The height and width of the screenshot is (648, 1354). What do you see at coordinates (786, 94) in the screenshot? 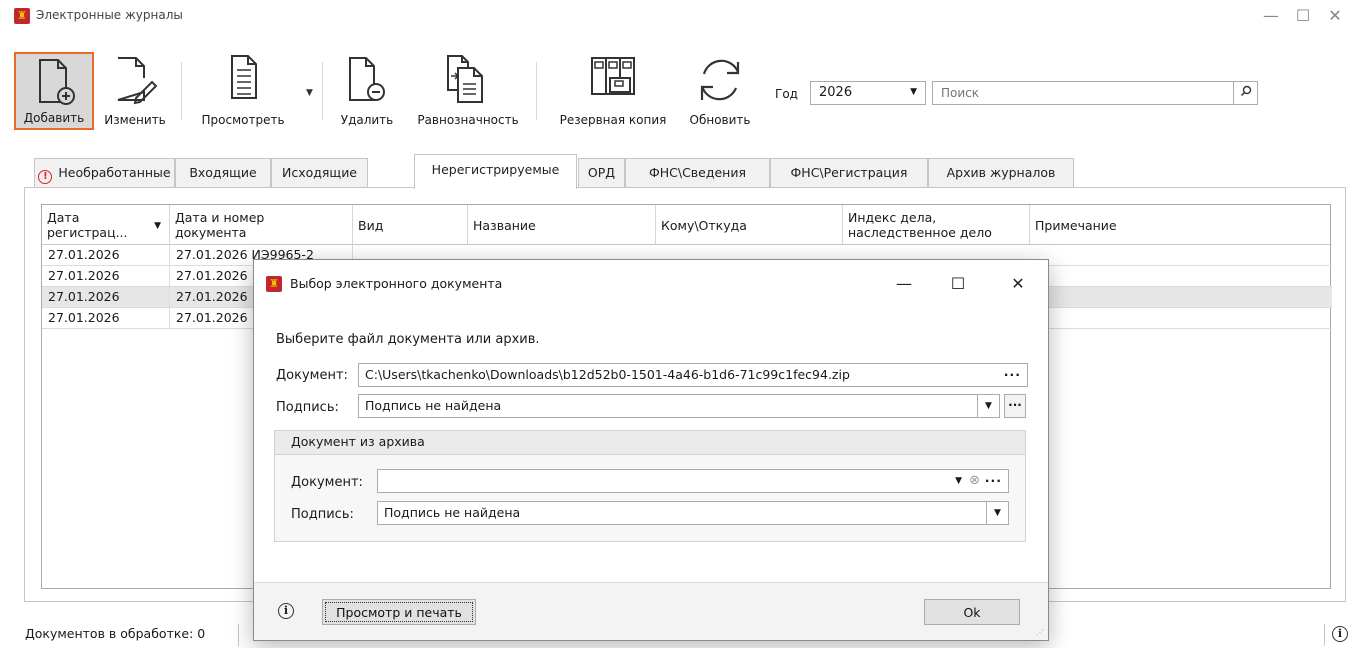
I see `year-label: Год` at bounding box center [786, 94].